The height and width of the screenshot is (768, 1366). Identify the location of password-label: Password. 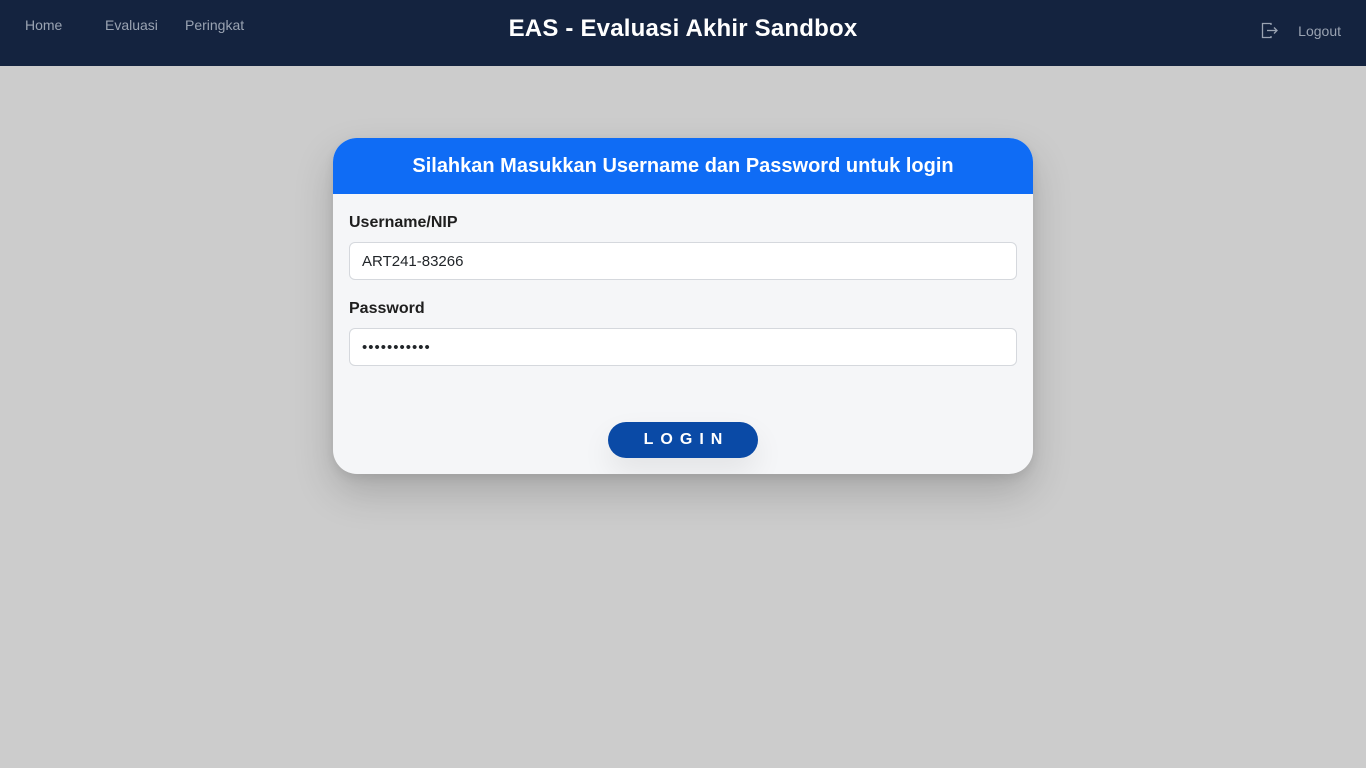
(387, 308).